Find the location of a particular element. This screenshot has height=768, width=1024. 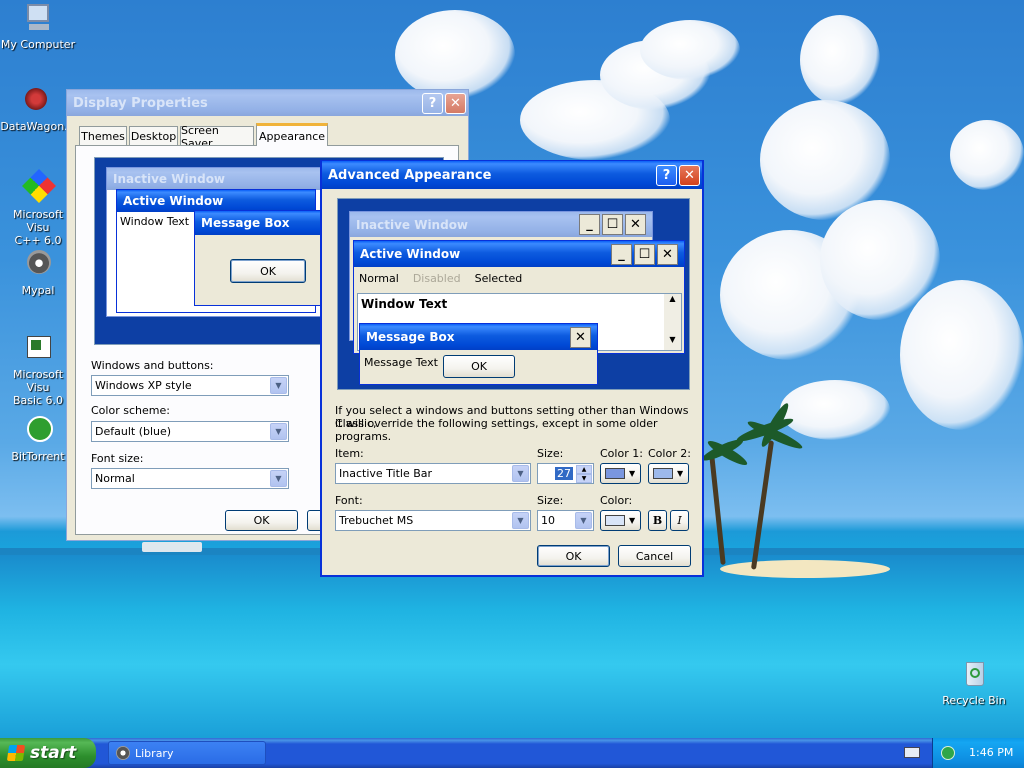

system-tray: 1:46 PM is located at coordinates (978, 753).